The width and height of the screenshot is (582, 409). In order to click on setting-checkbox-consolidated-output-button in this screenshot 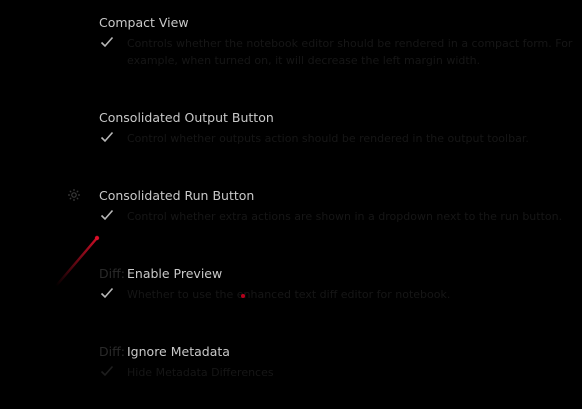, I will do `click(107, 137)`.